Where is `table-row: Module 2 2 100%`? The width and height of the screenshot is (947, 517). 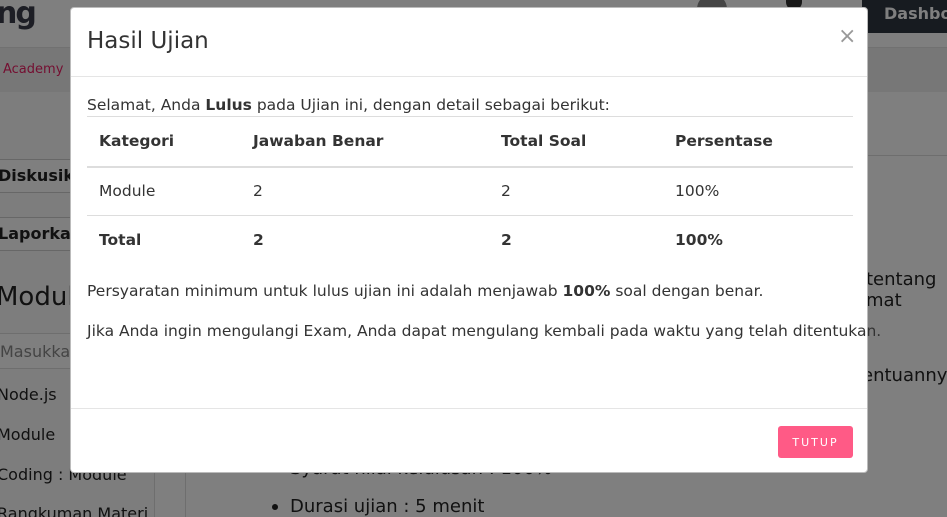 table-row: Module 2 2 100% is located at coordinates (470, 191).